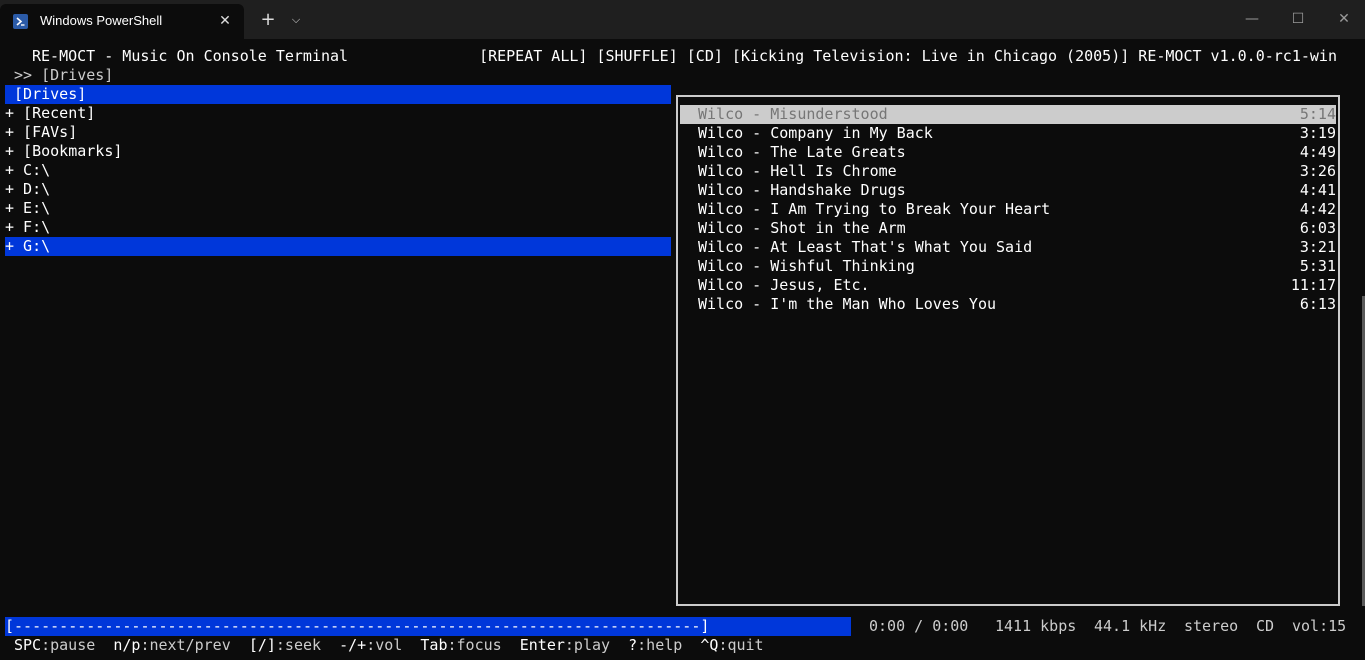 The height and width of the screenshot is (660, 1365). Describe the element at coordinates (1008, 133) in the screenshot. I see `playlist-track: Wilco - Company in My Back 3:19` at that location.